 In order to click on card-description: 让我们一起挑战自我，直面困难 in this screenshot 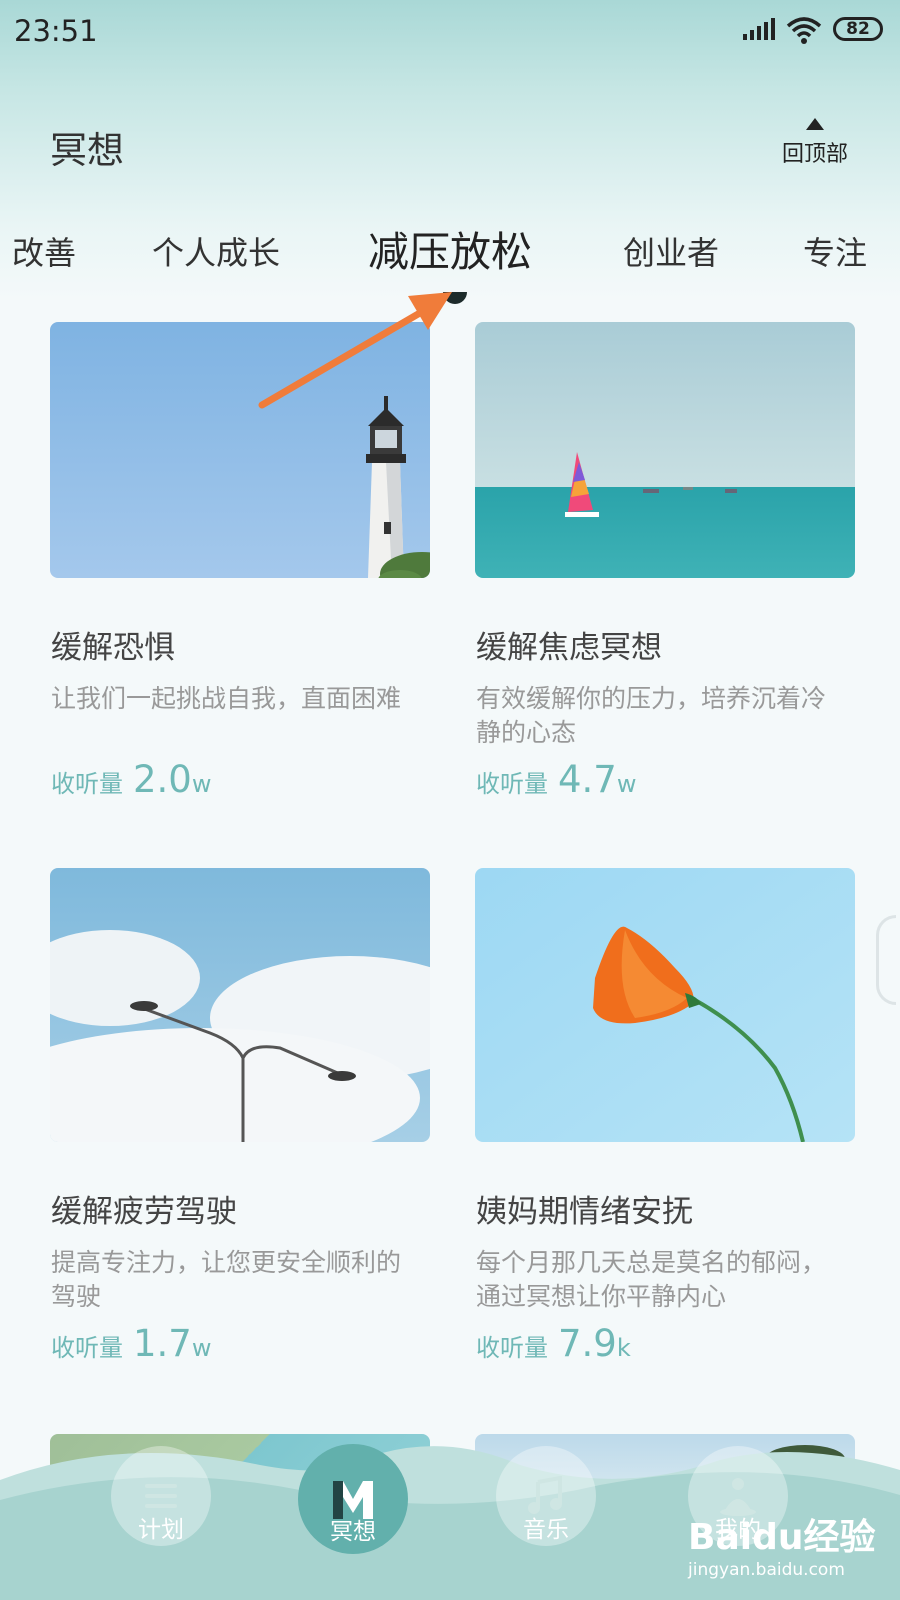, I will do `click(226, 698)`.